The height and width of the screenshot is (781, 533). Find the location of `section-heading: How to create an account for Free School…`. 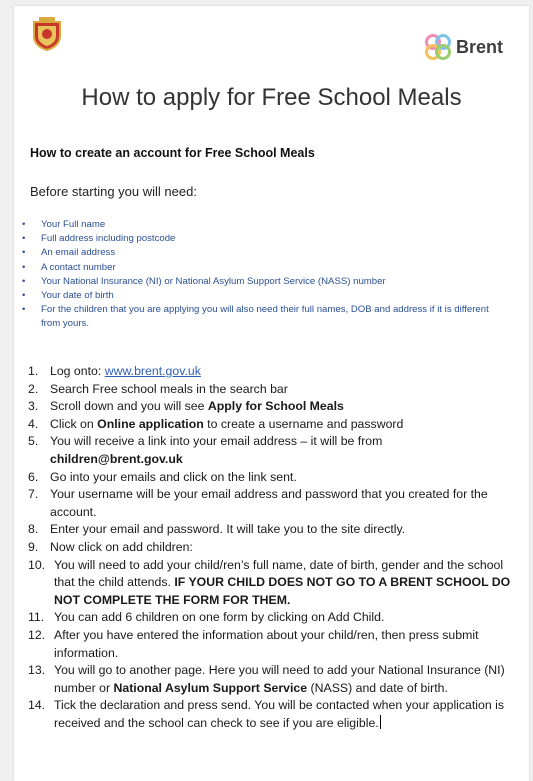

section-heading: How to create an account for Free School… is located at coordinates (172, 153).